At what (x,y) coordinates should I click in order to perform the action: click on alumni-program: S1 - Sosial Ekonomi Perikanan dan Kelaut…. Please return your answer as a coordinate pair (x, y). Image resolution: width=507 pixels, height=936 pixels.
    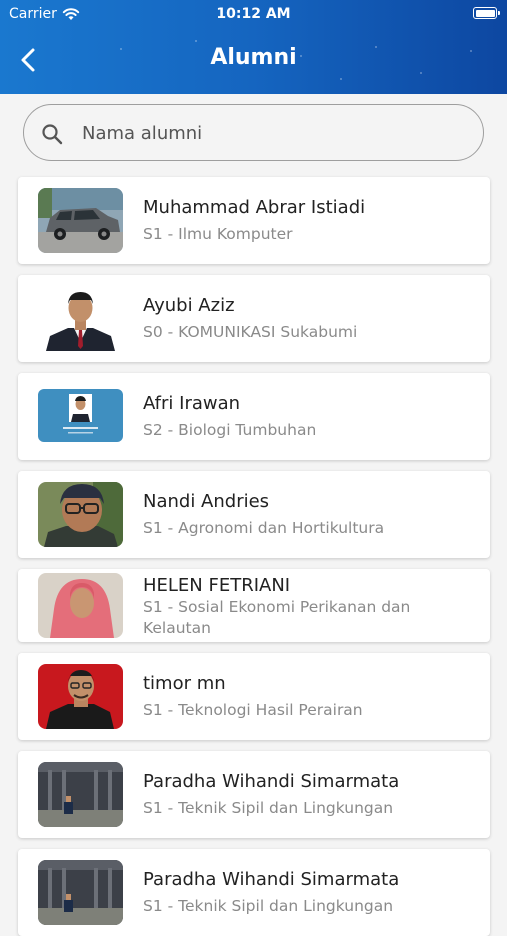
    Looking at the image, I should click on (277, 617).